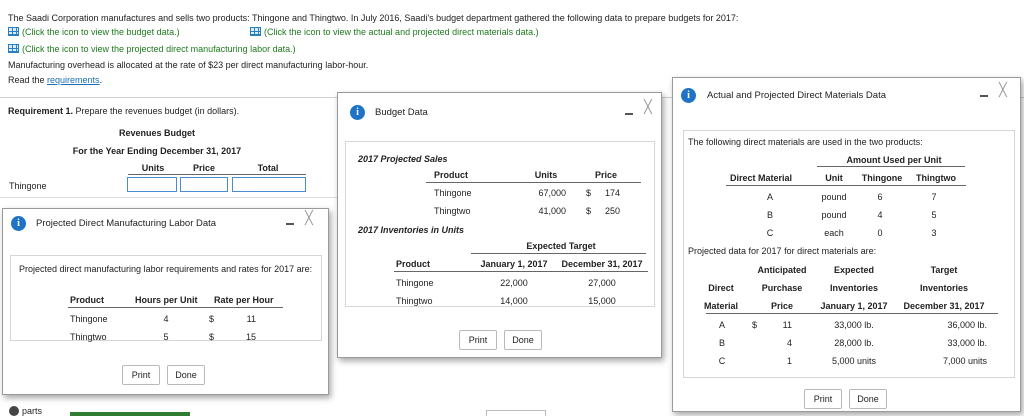 This screenshot has width=1024, height=416. What do you see at coordinates (561, 246) in the screenshot?
I see `expected-target-label: Expected Target` at bounding box center [561, 246].